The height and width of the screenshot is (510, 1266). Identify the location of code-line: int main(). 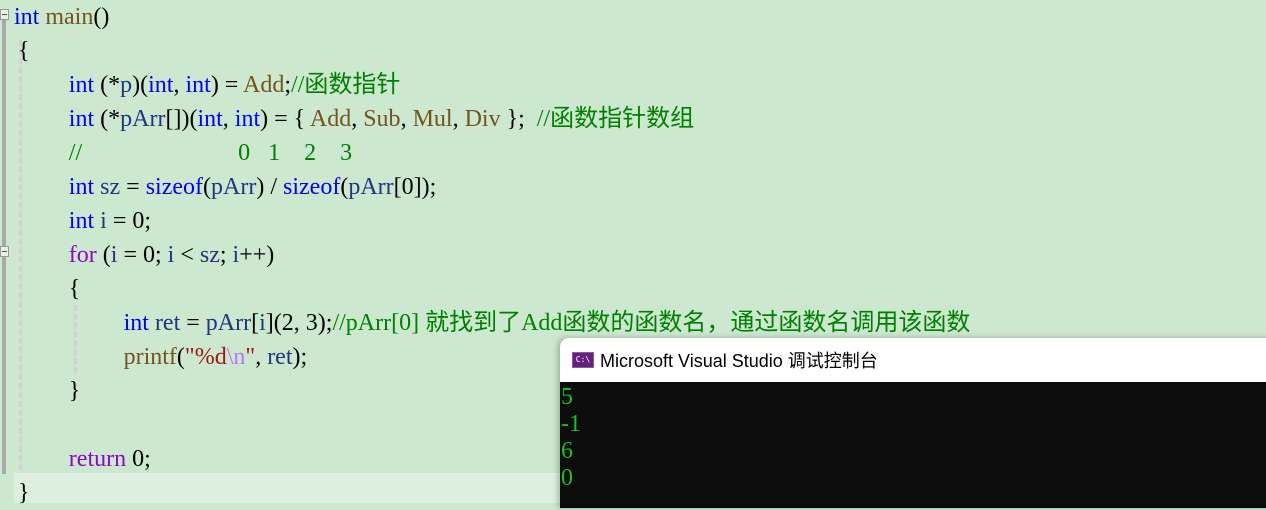
(61, 17).